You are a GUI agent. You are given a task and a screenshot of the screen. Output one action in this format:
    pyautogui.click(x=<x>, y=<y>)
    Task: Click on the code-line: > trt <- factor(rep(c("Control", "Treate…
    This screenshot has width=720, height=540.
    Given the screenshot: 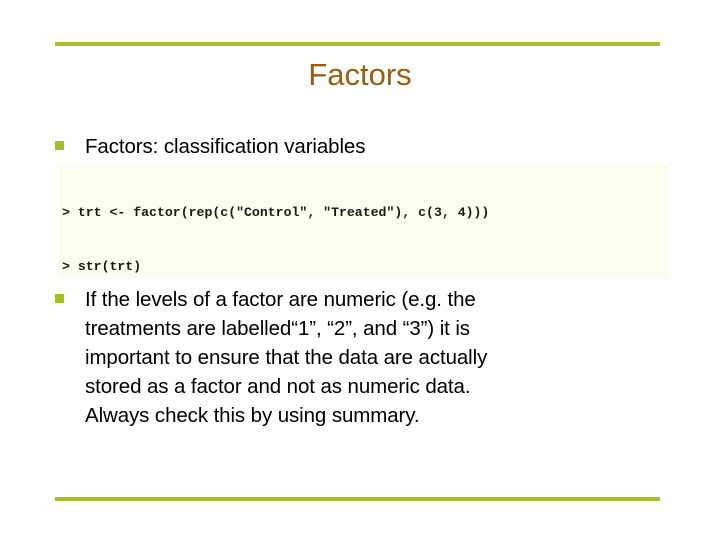 What is the action you would take?
    pyautogui.click(x=323, y=213)
    